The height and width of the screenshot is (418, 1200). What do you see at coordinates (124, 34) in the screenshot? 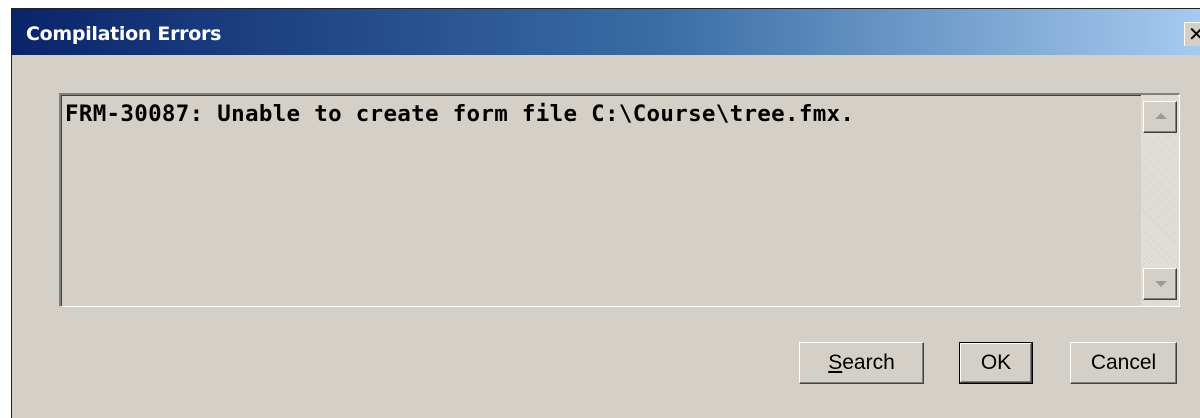
I see `window-title: Compilation Errors` at bounding box center [124, 34].